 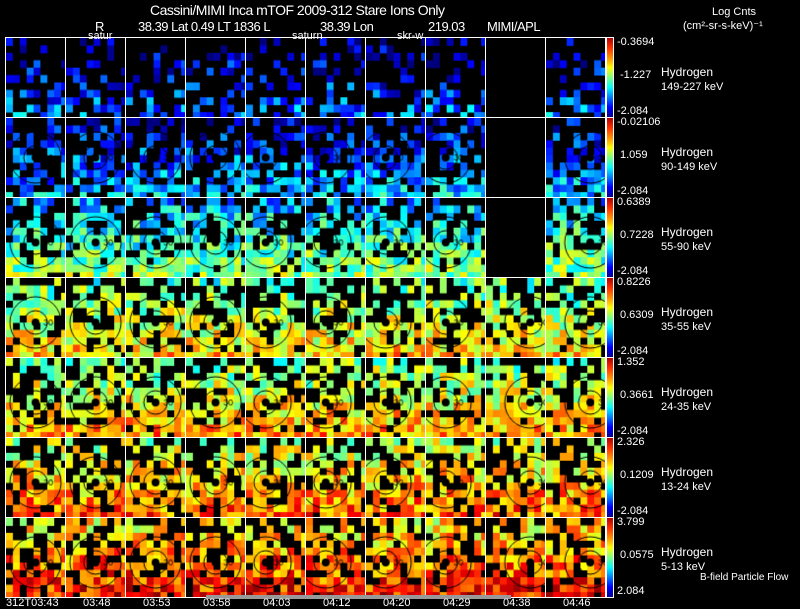 I want to click on heatmap-panel-r4-c9, so click(x=575, y=397).